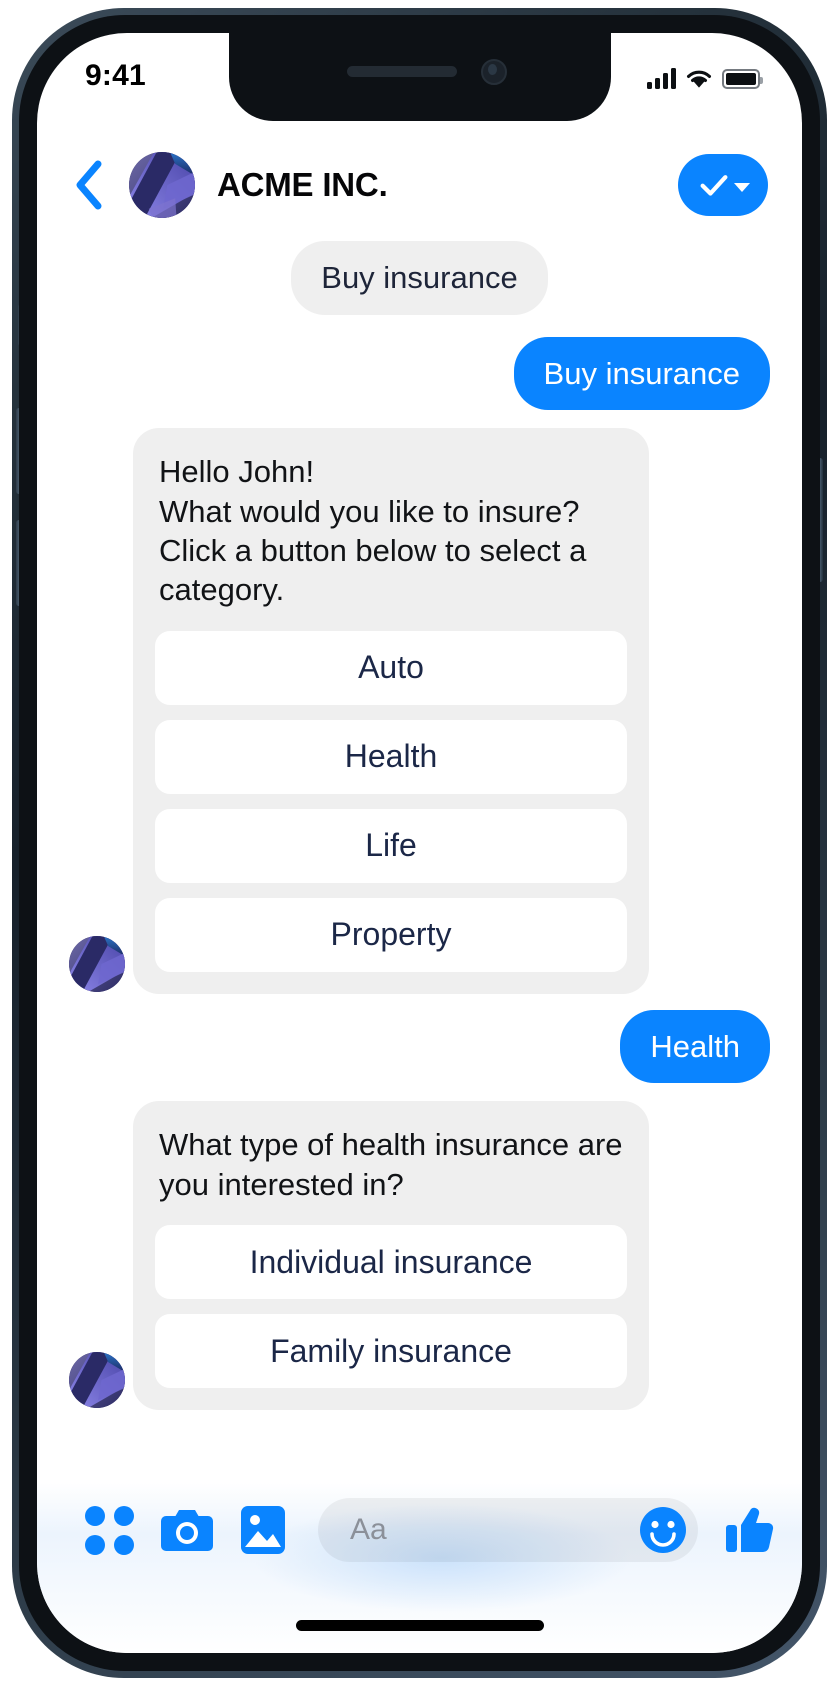 Image resolution: width=839 pixels, height=1685 pixels. I want to click on camera-icon, so click(187, 1530).